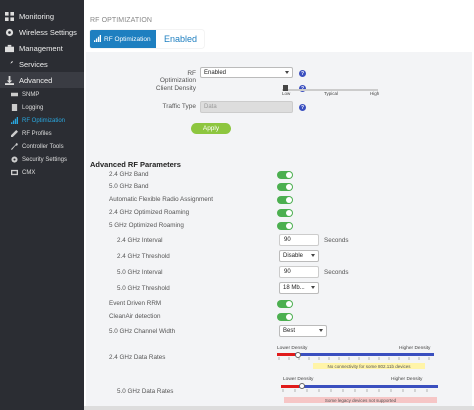  What do you see at coordinates (215, 72) in the screenshot?
I see `rf-optimization-value: Enabled` at bounding box center [215, 72].